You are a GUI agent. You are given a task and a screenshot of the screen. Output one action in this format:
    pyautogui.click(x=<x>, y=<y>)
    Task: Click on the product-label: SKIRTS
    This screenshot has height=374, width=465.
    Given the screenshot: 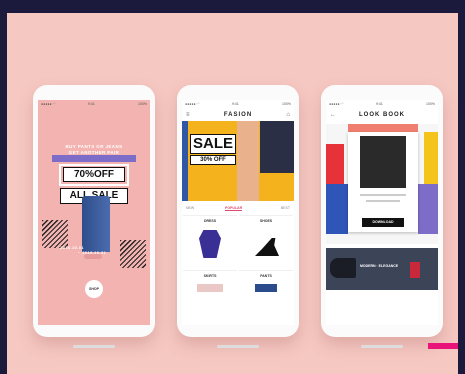 What is the action you would take?
    pyautogui.click(x=210, y=276)
    